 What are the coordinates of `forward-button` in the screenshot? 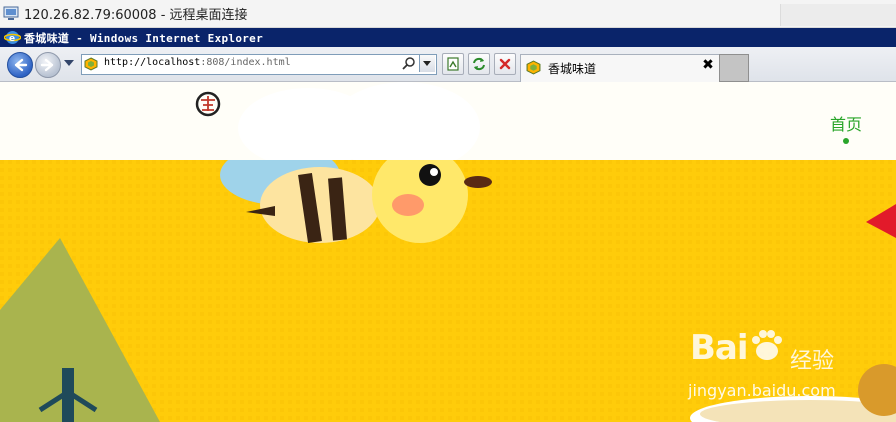 It's located at (48, 65).